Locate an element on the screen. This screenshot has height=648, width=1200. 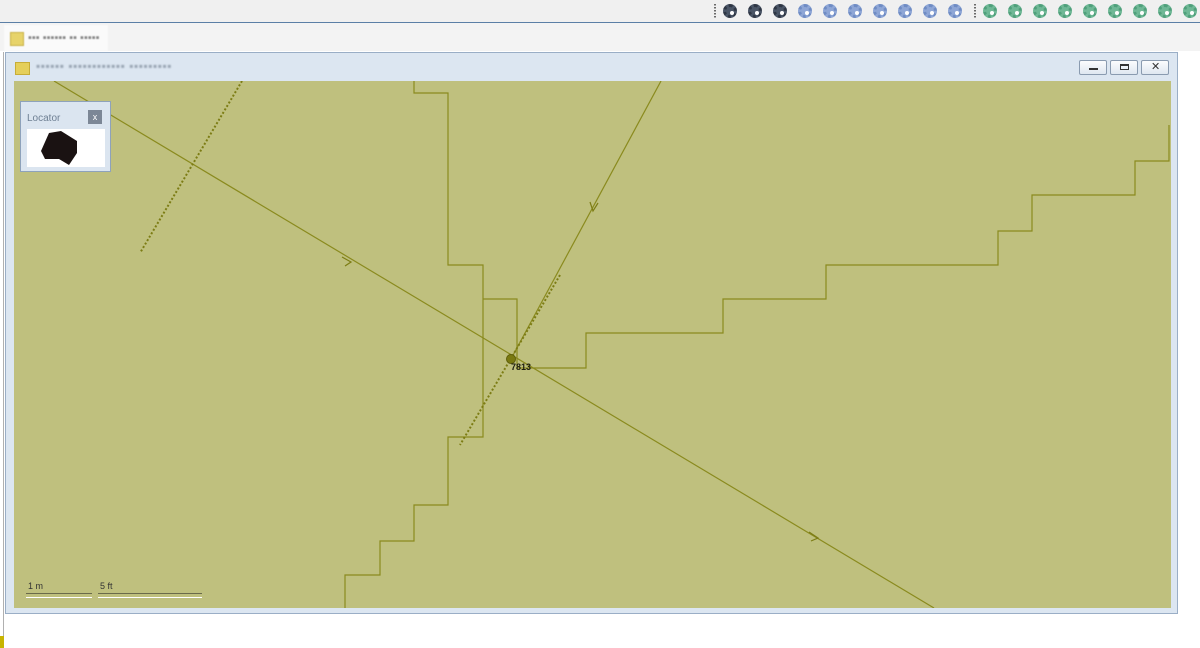
app-icon is located at coordinates (17, 39).